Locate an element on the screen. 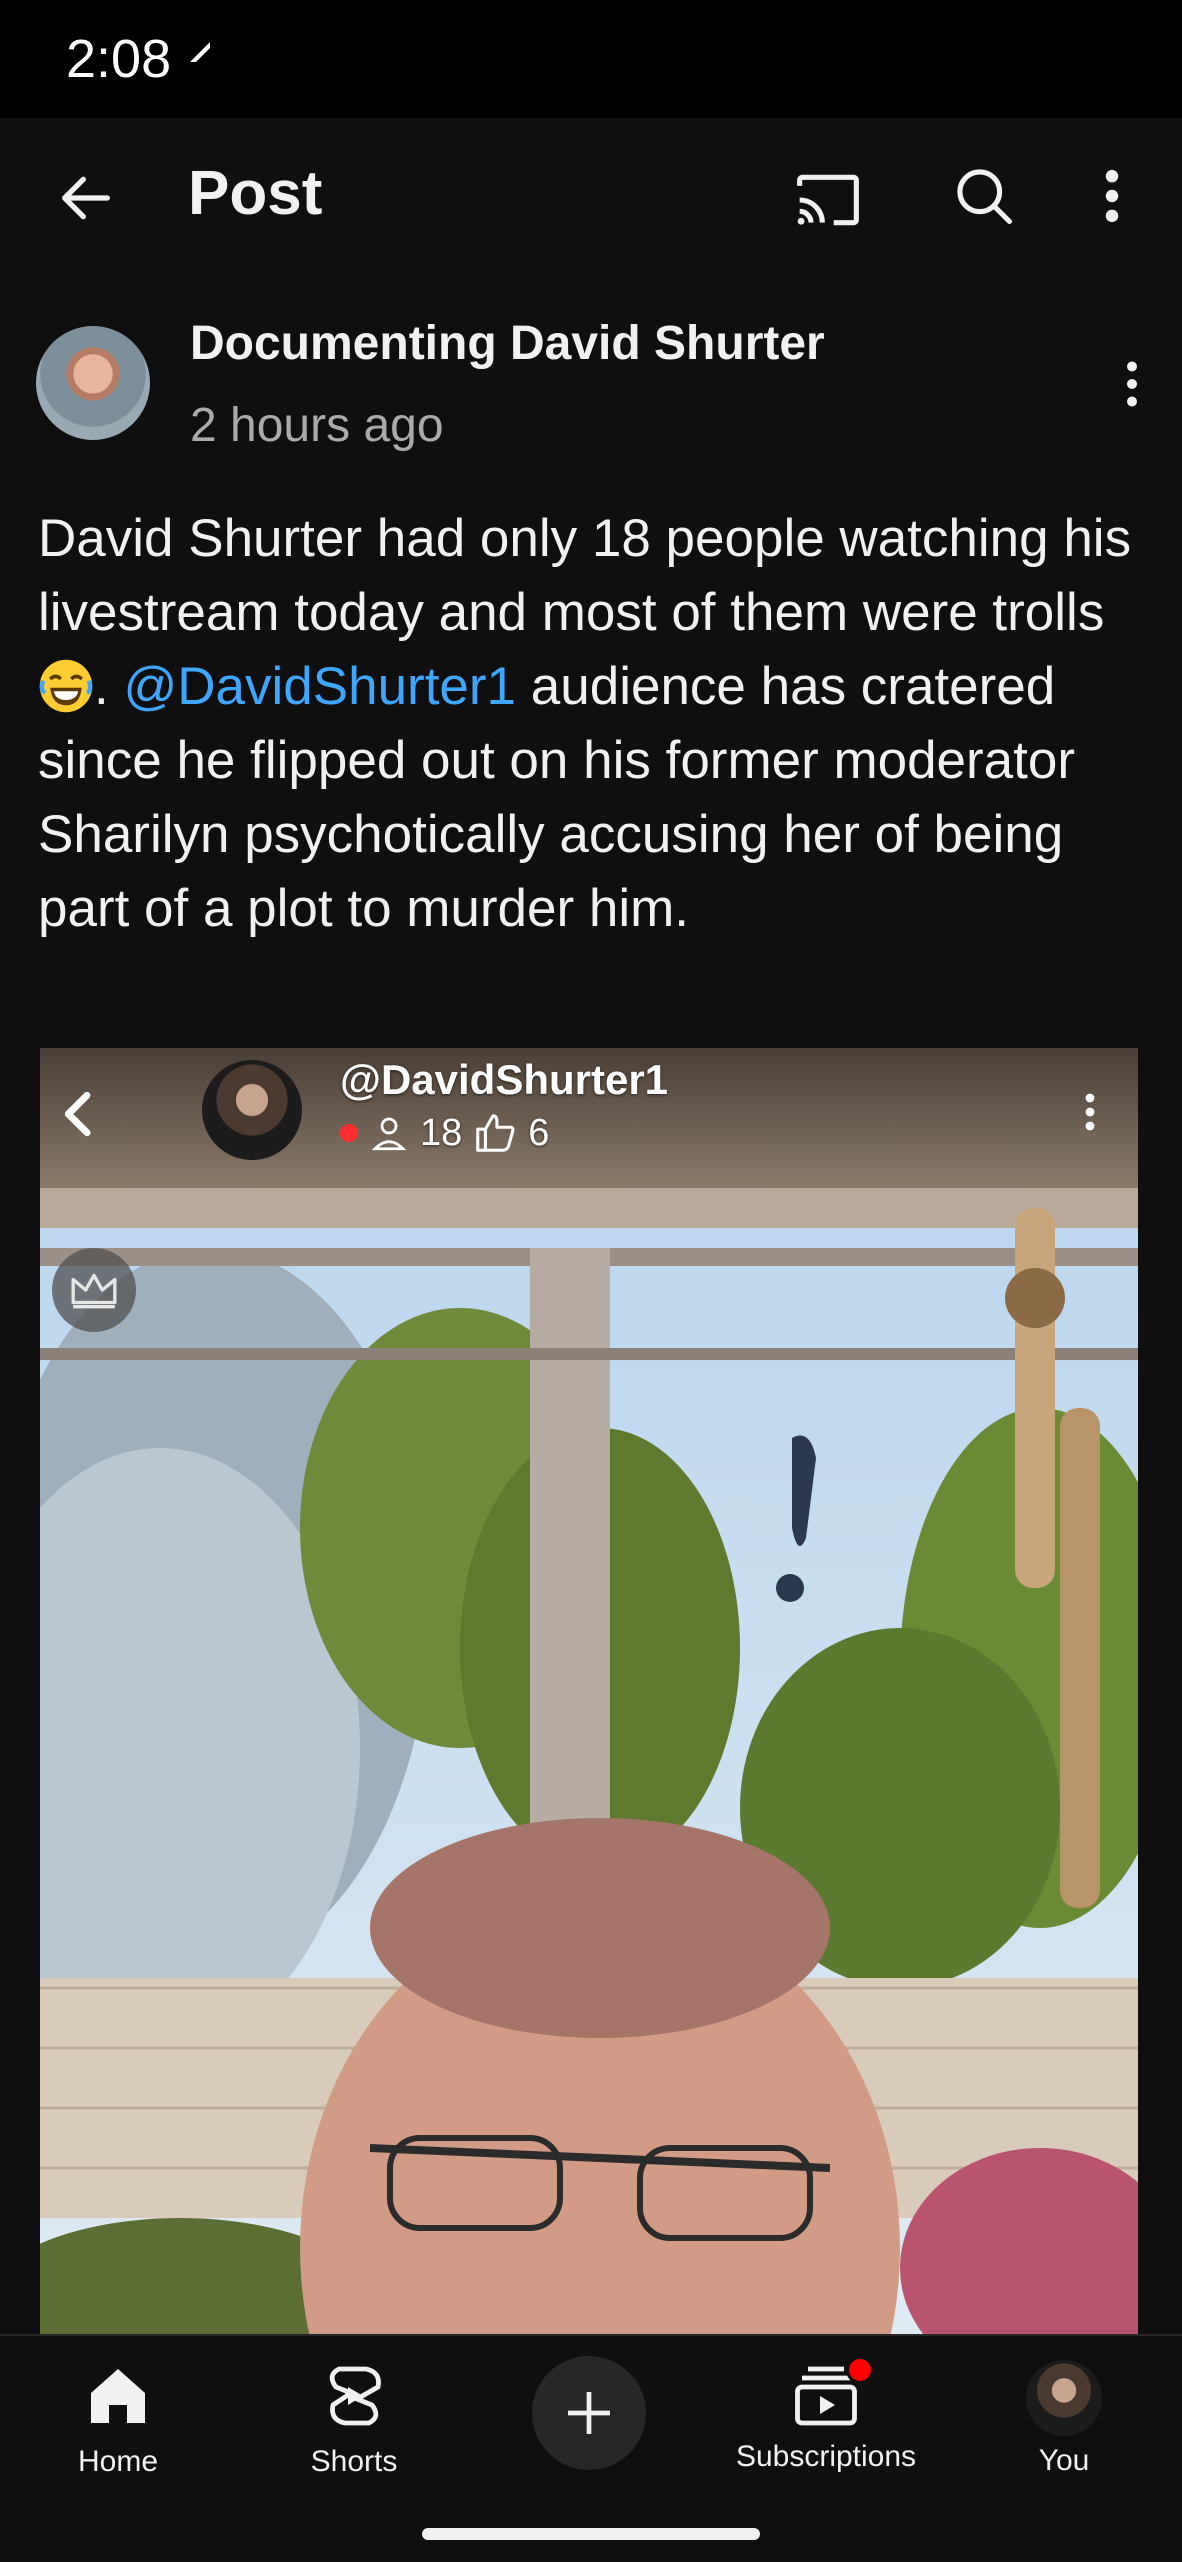 The width and height of the screenshot is (1182, 2562). live-stats: 18 6 is located at coordinates (444, 1133).